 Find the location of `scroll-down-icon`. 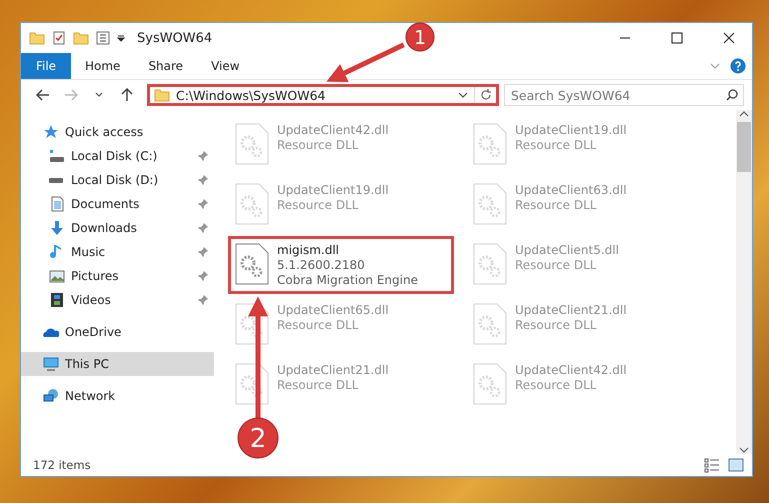

scroll-down-icon is located at coordinates (744, 450).